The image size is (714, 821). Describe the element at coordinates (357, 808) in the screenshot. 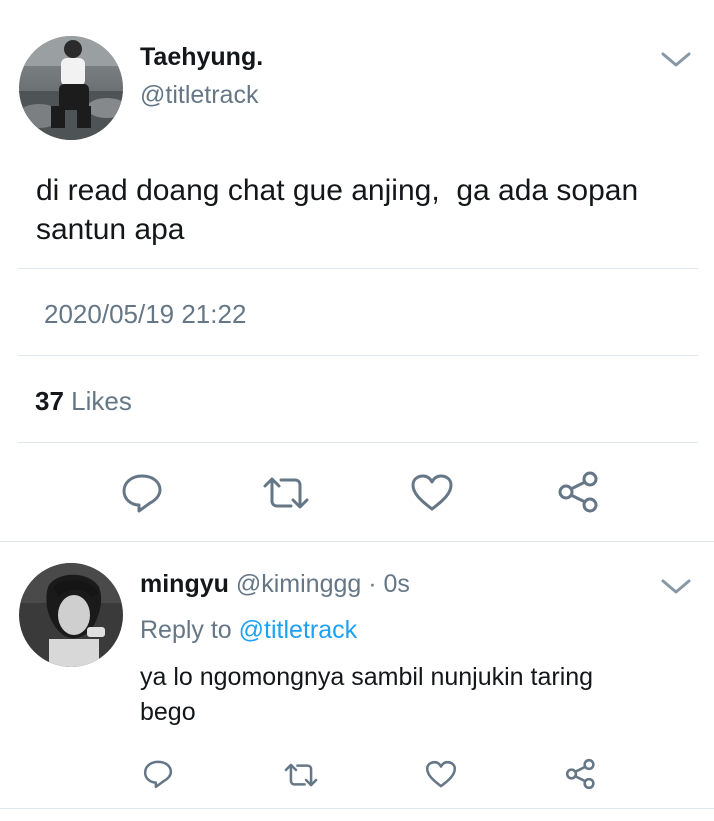

I see `bottom-separator` at that location.